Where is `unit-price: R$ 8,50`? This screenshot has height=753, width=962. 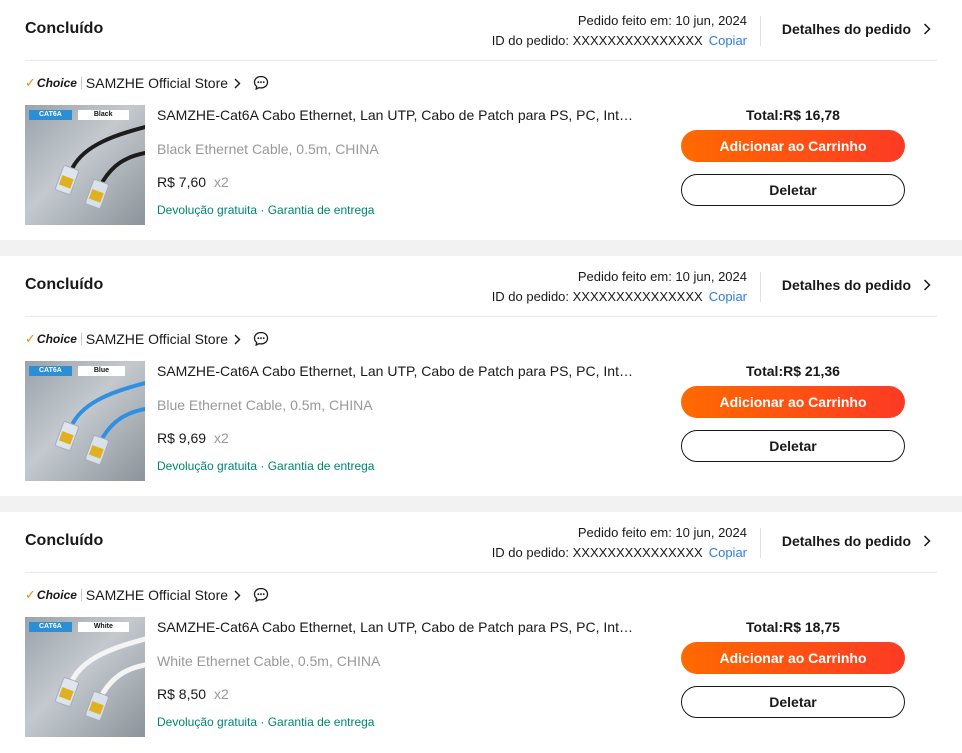
unit-price: R$ 8,50 is located at coordinates (182, 694).